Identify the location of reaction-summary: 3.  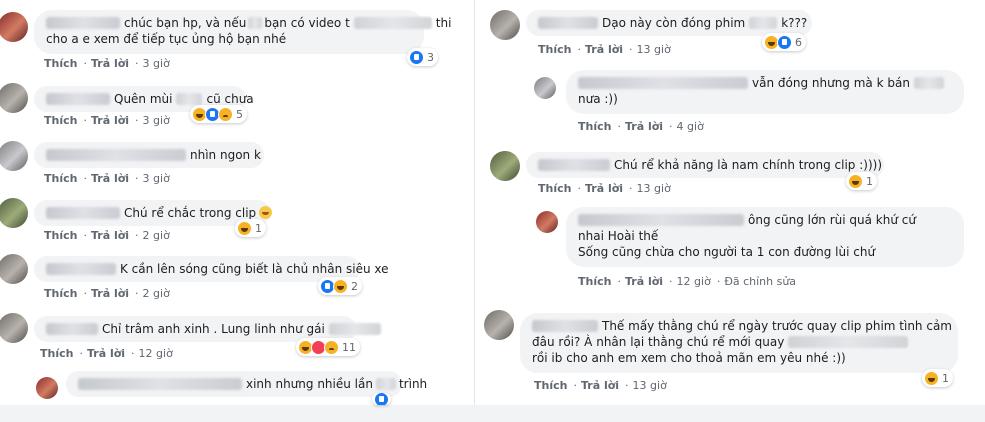
(422, 57).